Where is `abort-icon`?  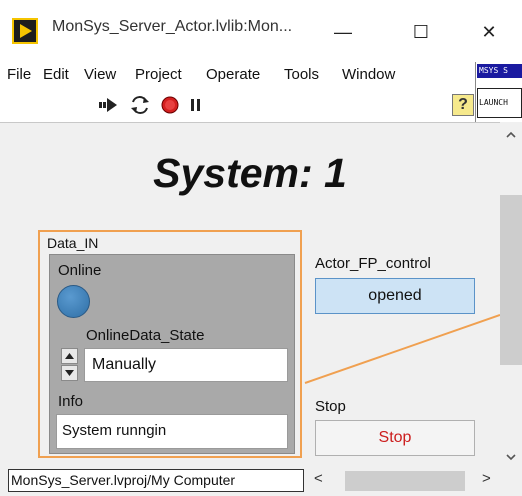 abort-icon is located at coordinates (170, 105).